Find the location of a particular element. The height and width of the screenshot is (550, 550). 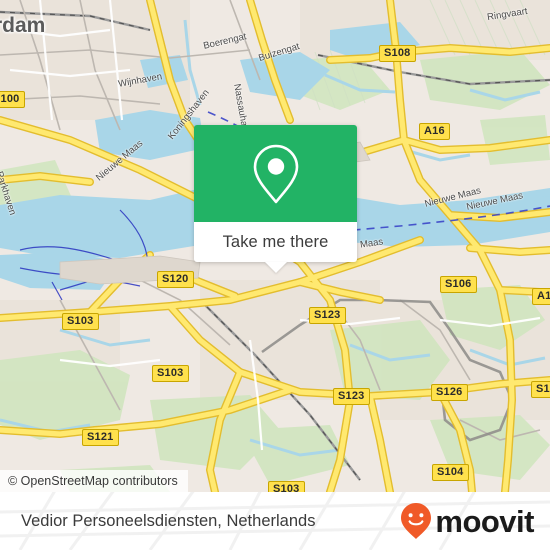

road-shield: S105 is located at coordinates (540, 389).